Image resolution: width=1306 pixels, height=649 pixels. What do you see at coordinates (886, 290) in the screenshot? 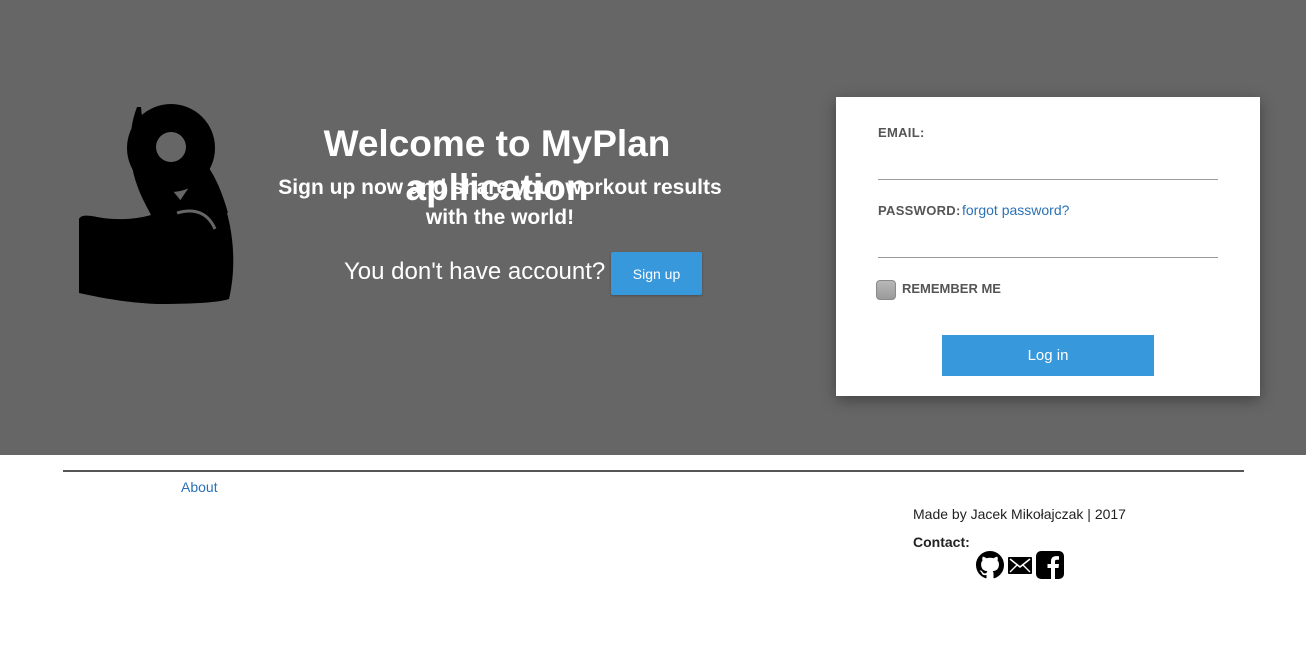
I see `remember-me-checkbox` at bounding box center [886, 290].